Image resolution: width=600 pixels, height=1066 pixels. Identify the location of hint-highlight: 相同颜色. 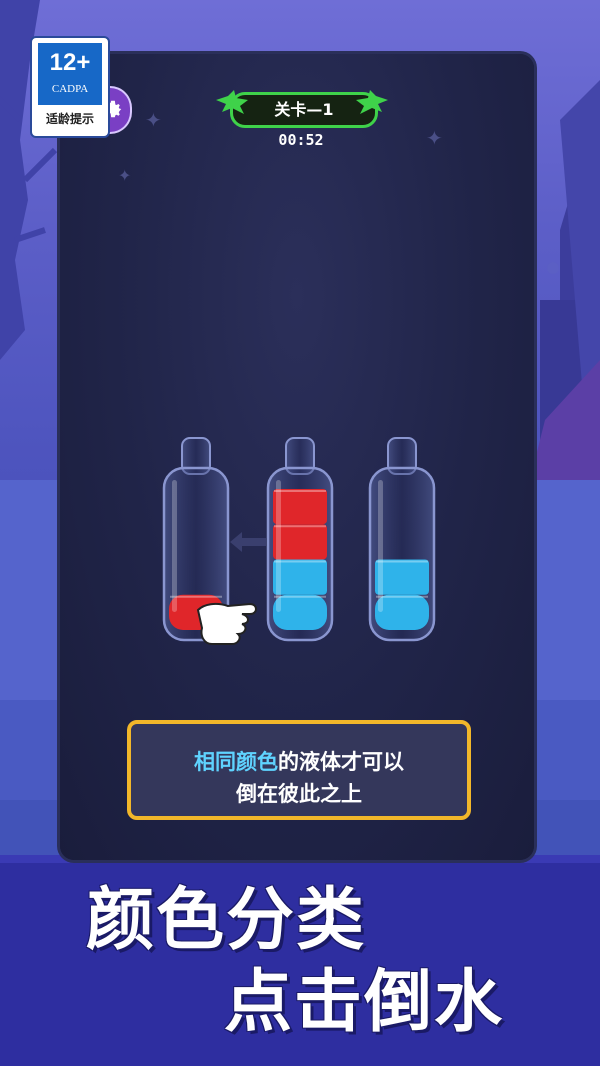
(236, 762).